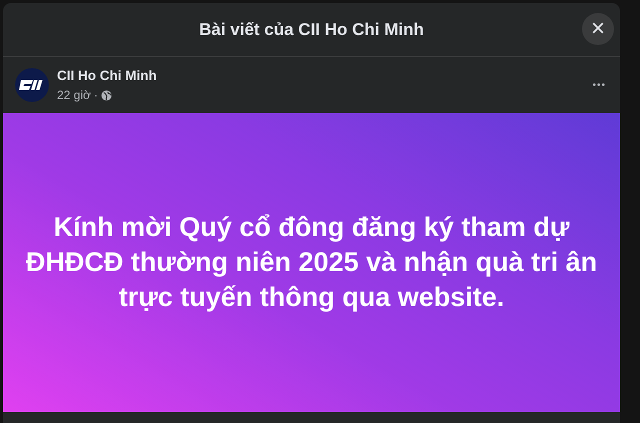 The image size is (640, 423). What do you see at coordinates (107, 76) in the screenshot?
I see `author-name: CII Ho Chi Minh` at bounding box center [107, 76].